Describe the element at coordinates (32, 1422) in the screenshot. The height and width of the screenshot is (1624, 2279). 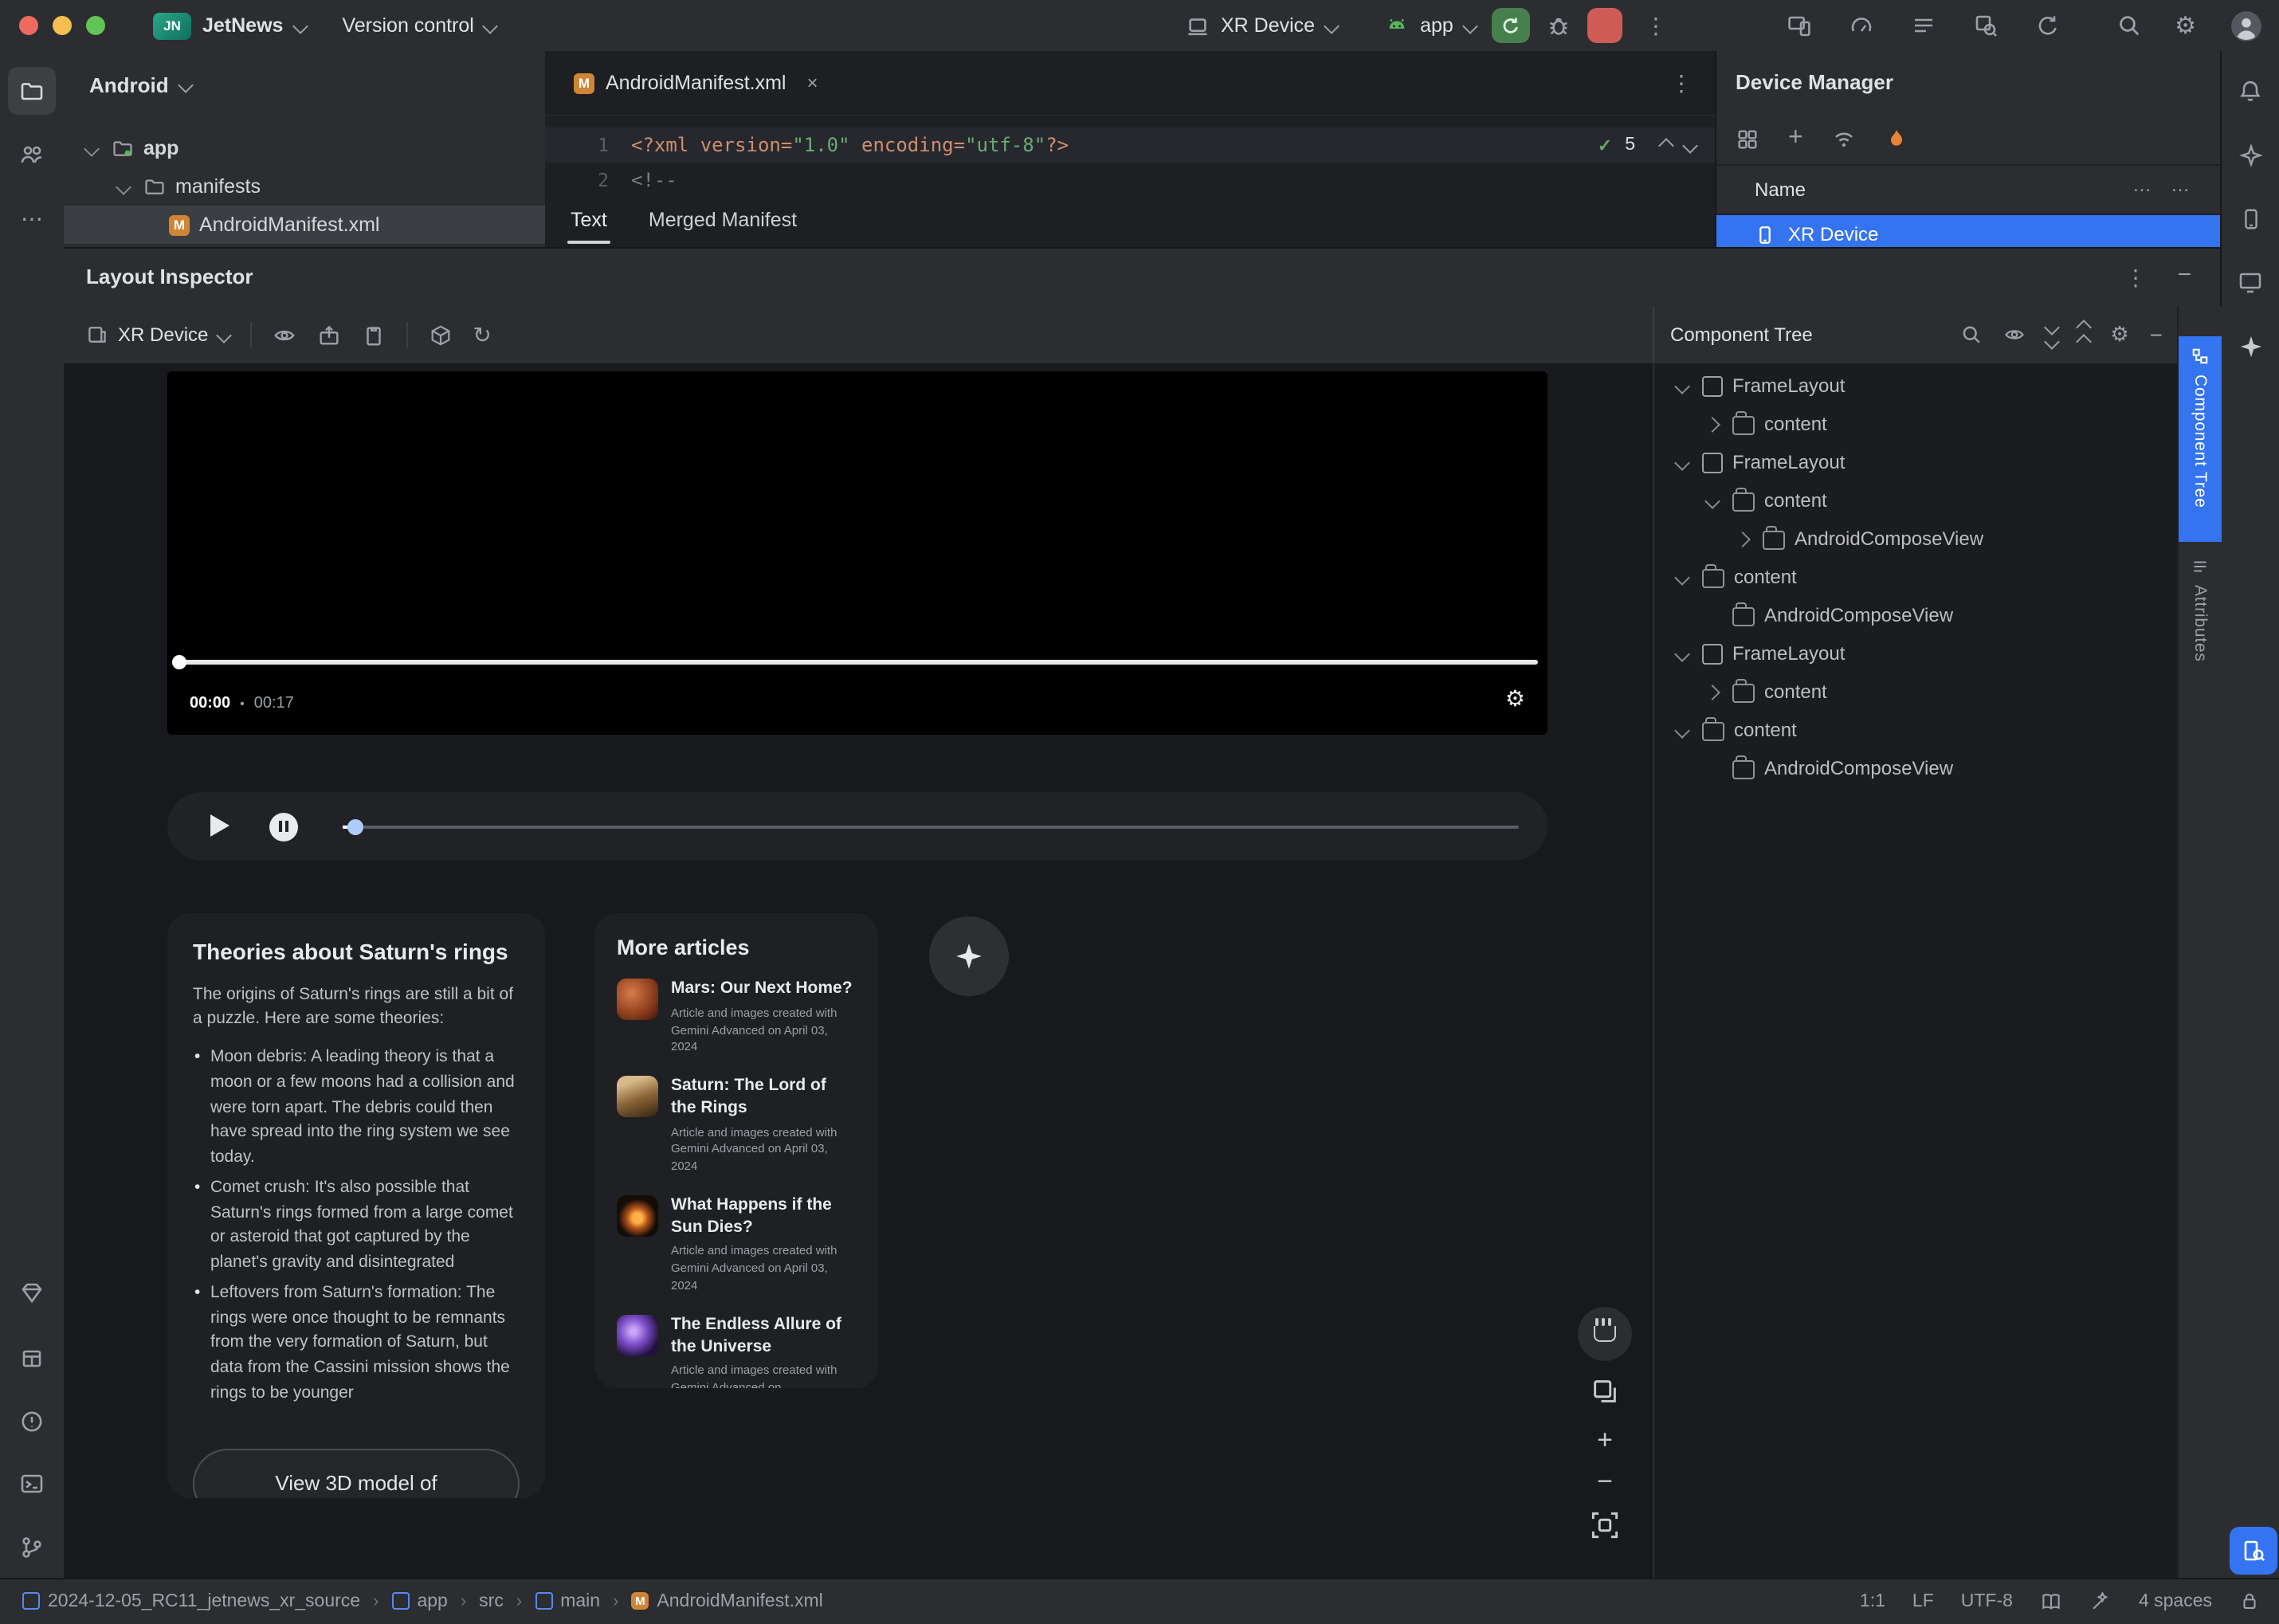
I see `problems-tool-button` at that location.